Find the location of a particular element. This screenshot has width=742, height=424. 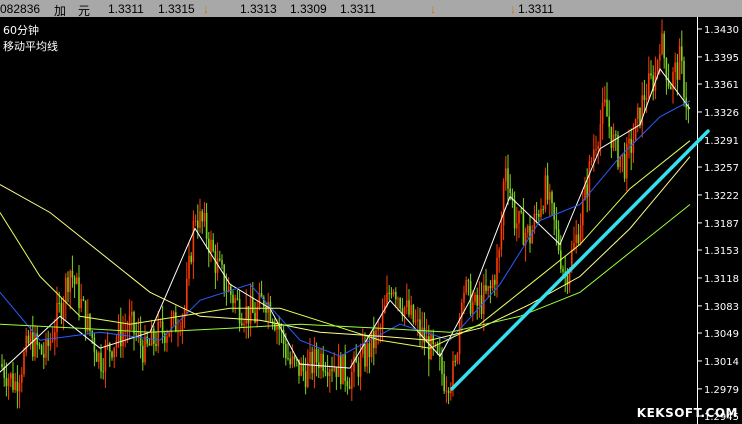

y-tick-label: 1.3187 is located at coordinates (721, 224).